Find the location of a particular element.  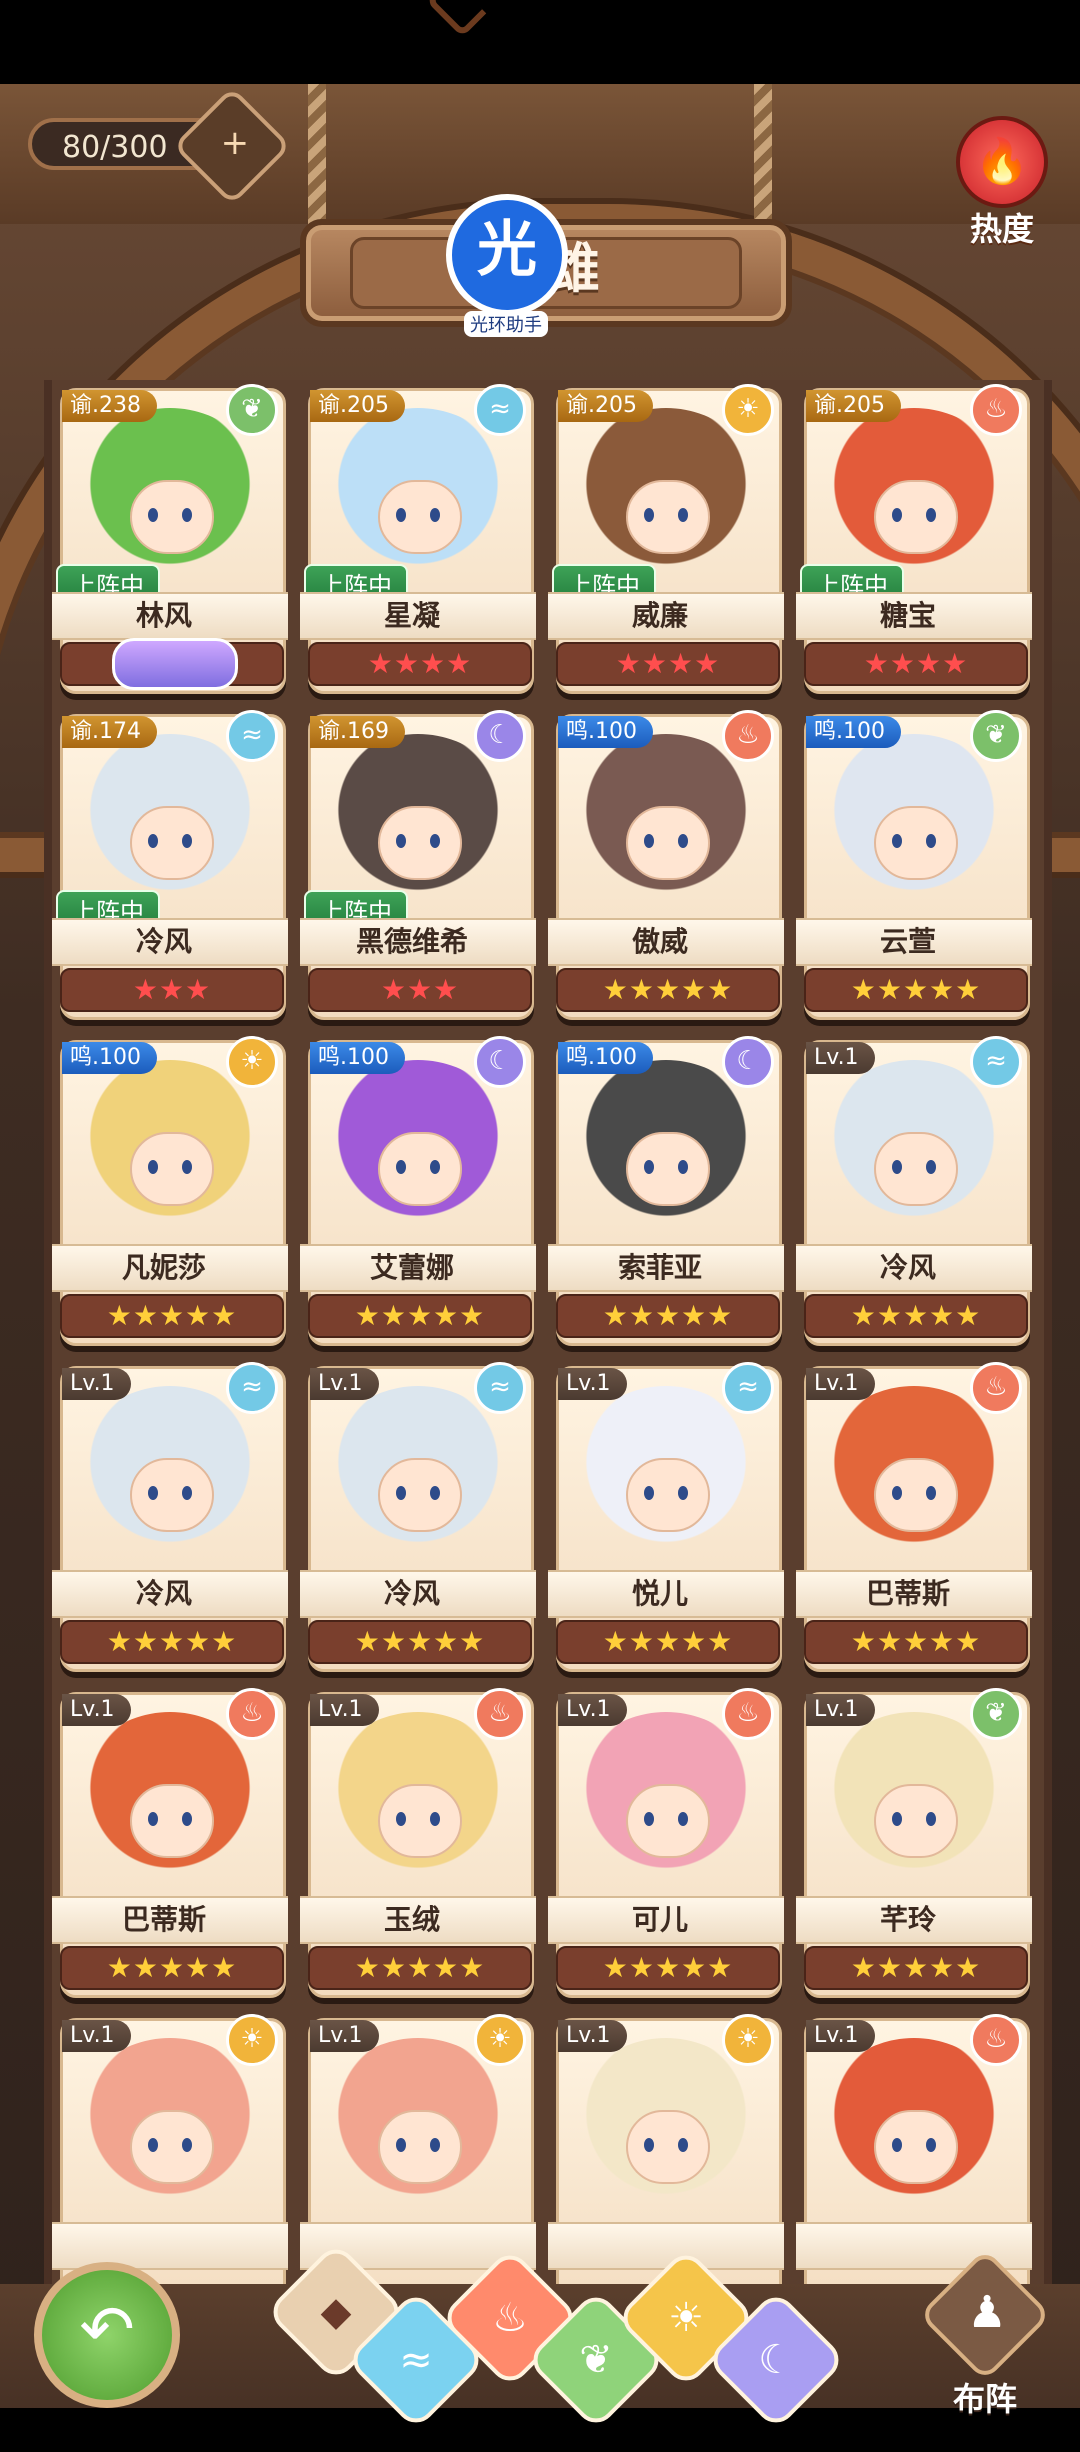

plus-icon: + is located at coordinates (235, 143).